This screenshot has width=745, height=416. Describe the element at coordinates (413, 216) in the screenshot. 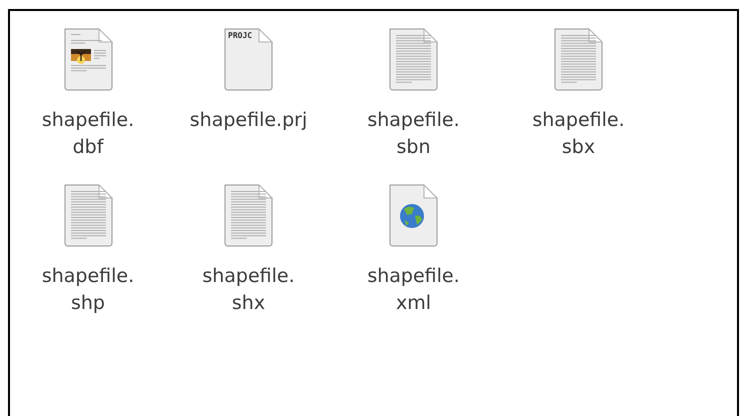

I see `globe-document-icon` at that location.